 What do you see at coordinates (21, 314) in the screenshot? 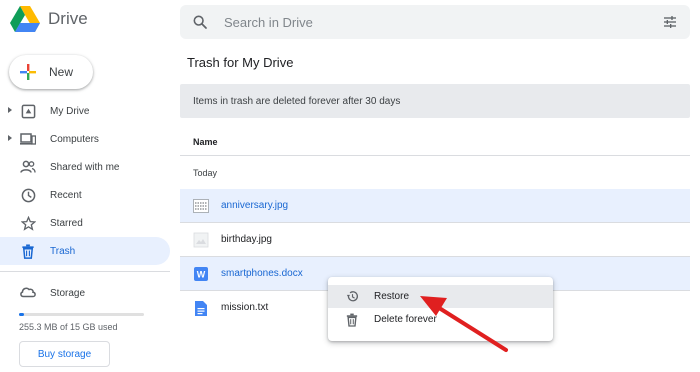
I see `storage-progress-fill` at bounding box center [21, 314].